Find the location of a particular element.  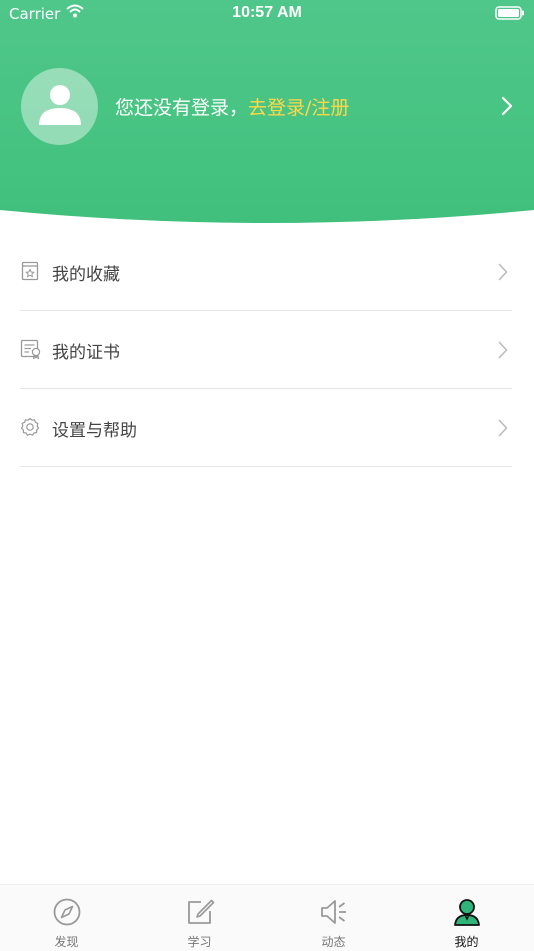

compass-icon is located at coordinates (66, 912).